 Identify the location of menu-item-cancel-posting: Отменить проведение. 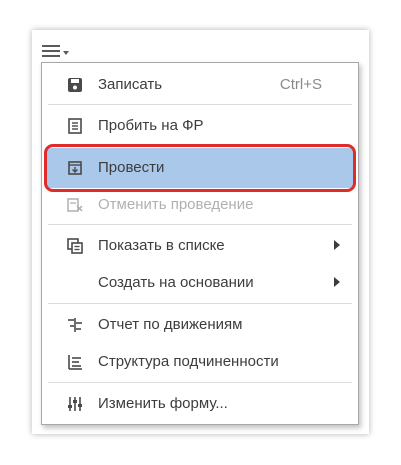
(200, 205).